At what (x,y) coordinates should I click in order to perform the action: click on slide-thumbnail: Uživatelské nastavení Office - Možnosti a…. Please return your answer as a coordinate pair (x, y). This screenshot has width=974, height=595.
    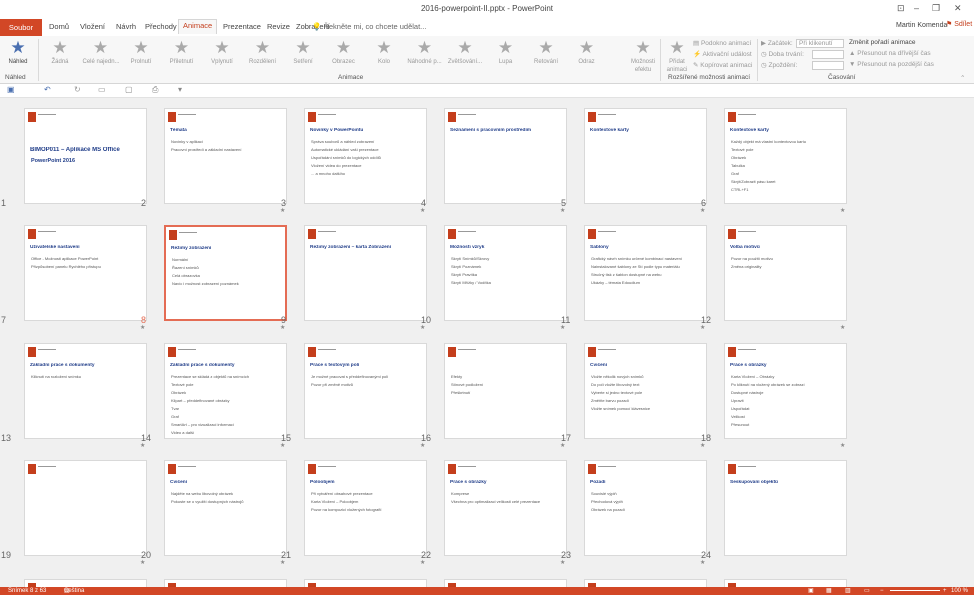
    Looking at the image, I should click on (85, 273).